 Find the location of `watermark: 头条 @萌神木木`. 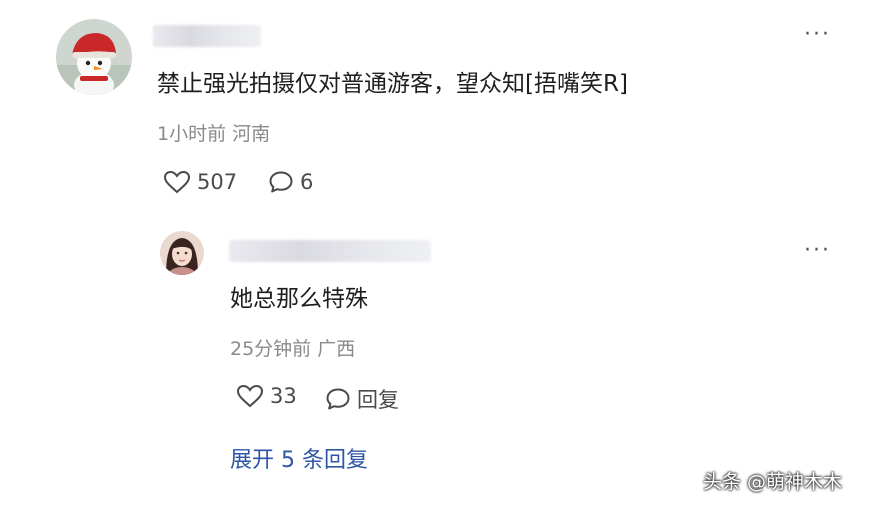

watermark: 头条 @萌神木木 is located at coordinates (773, 482).